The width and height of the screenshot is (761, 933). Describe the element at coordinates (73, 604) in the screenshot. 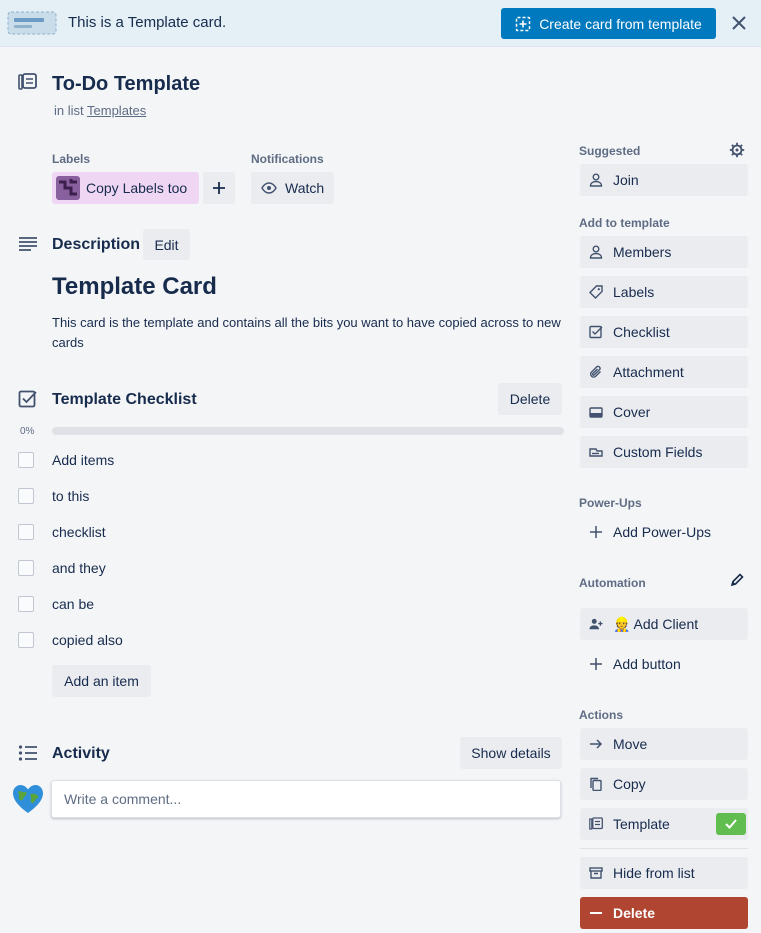

I see `checklist-item-label: can be` at that location.